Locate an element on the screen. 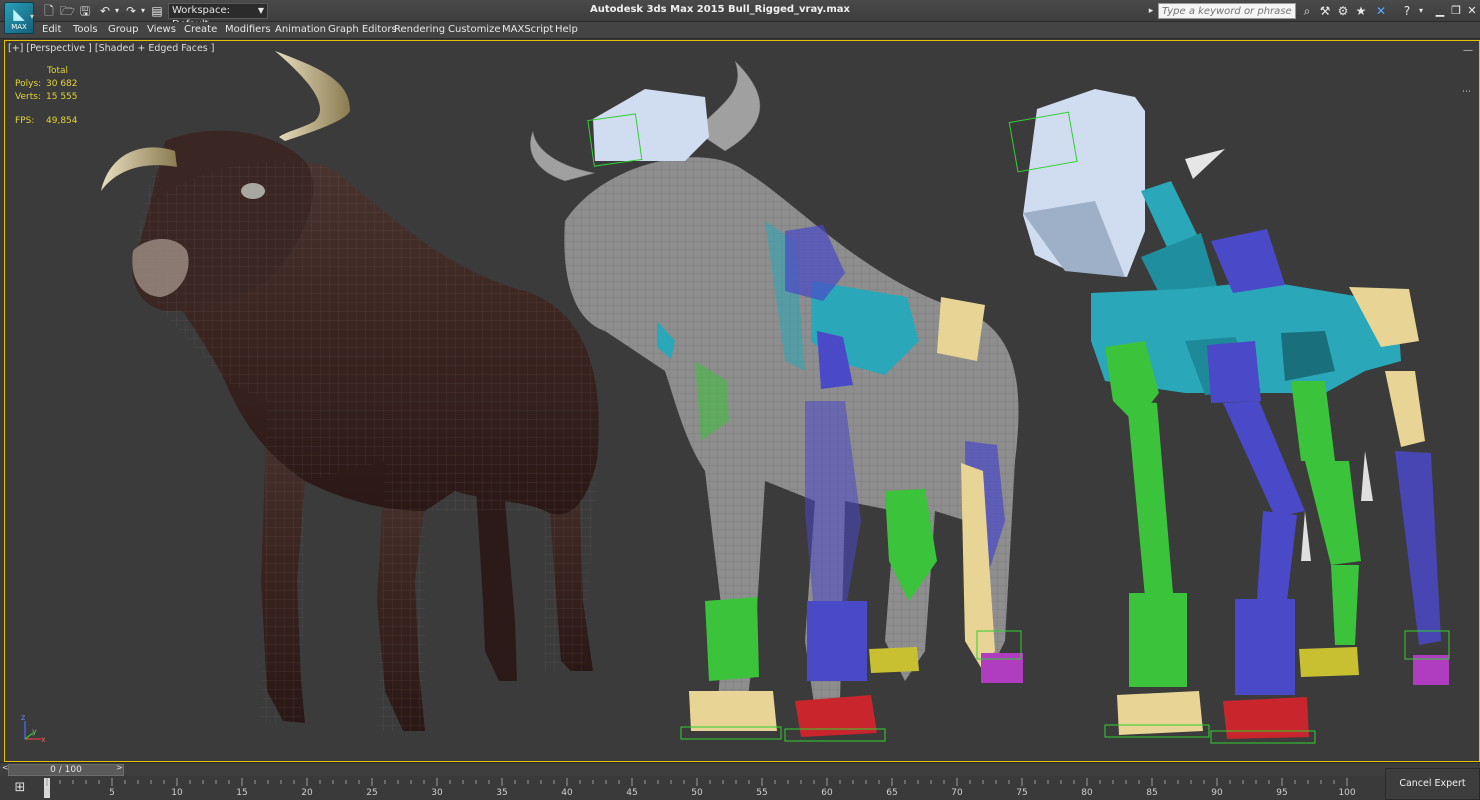  save-icon: 🖫 is located at coordinates (85, 11).